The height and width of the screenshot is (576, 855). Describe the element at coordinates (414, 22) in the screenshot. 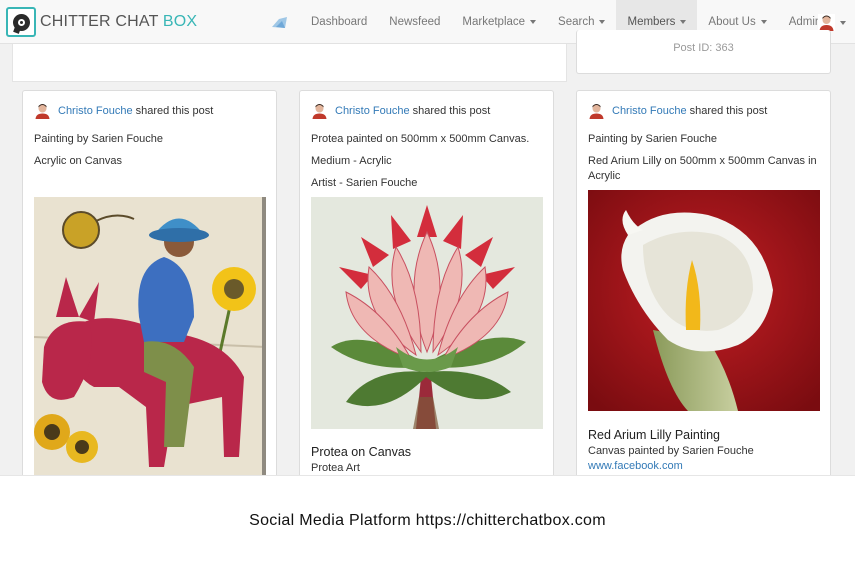

I see `nav-newsfeed: Newsfeed` at that location.